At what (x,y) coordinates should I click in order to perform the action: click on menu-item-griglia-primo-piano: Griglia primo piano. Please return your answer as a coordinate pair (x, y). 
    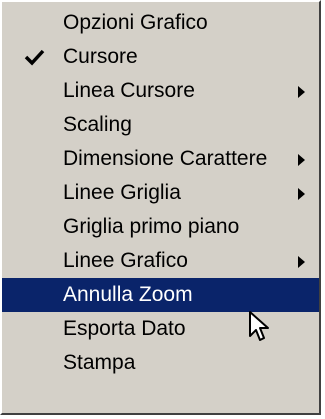
    Looking at the image, I should click on (160, 227).